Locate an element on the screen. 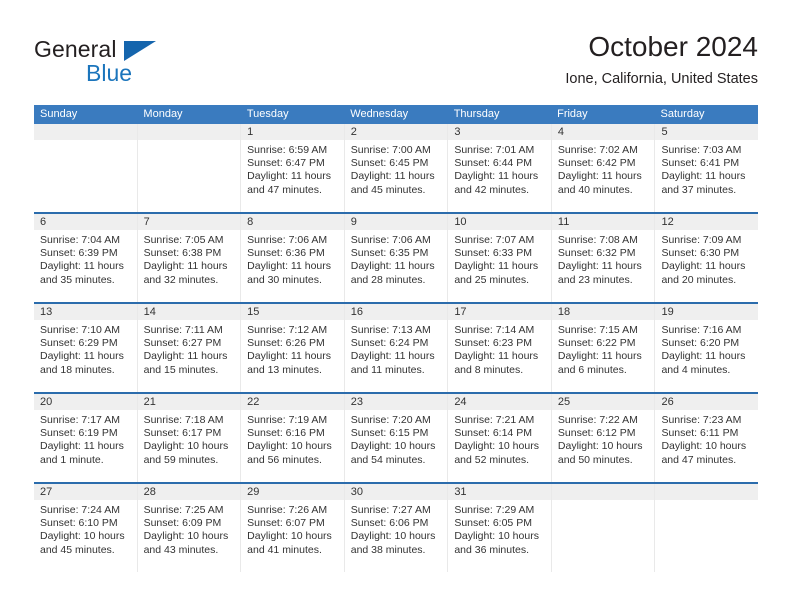 The image size is (792, 612). sunrise-text: Sunrise: 7:27 AM is located at coordinates (390, 510).